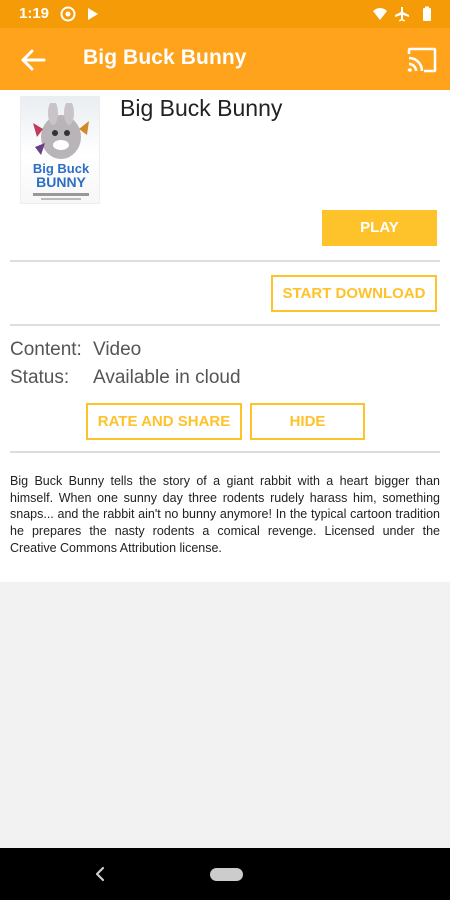 This screenshot has width=450, height=900. Describe the element at coordinates (354, 293) in the screenshot. I see `start-download-button: START DOWNLOAD` at that location.